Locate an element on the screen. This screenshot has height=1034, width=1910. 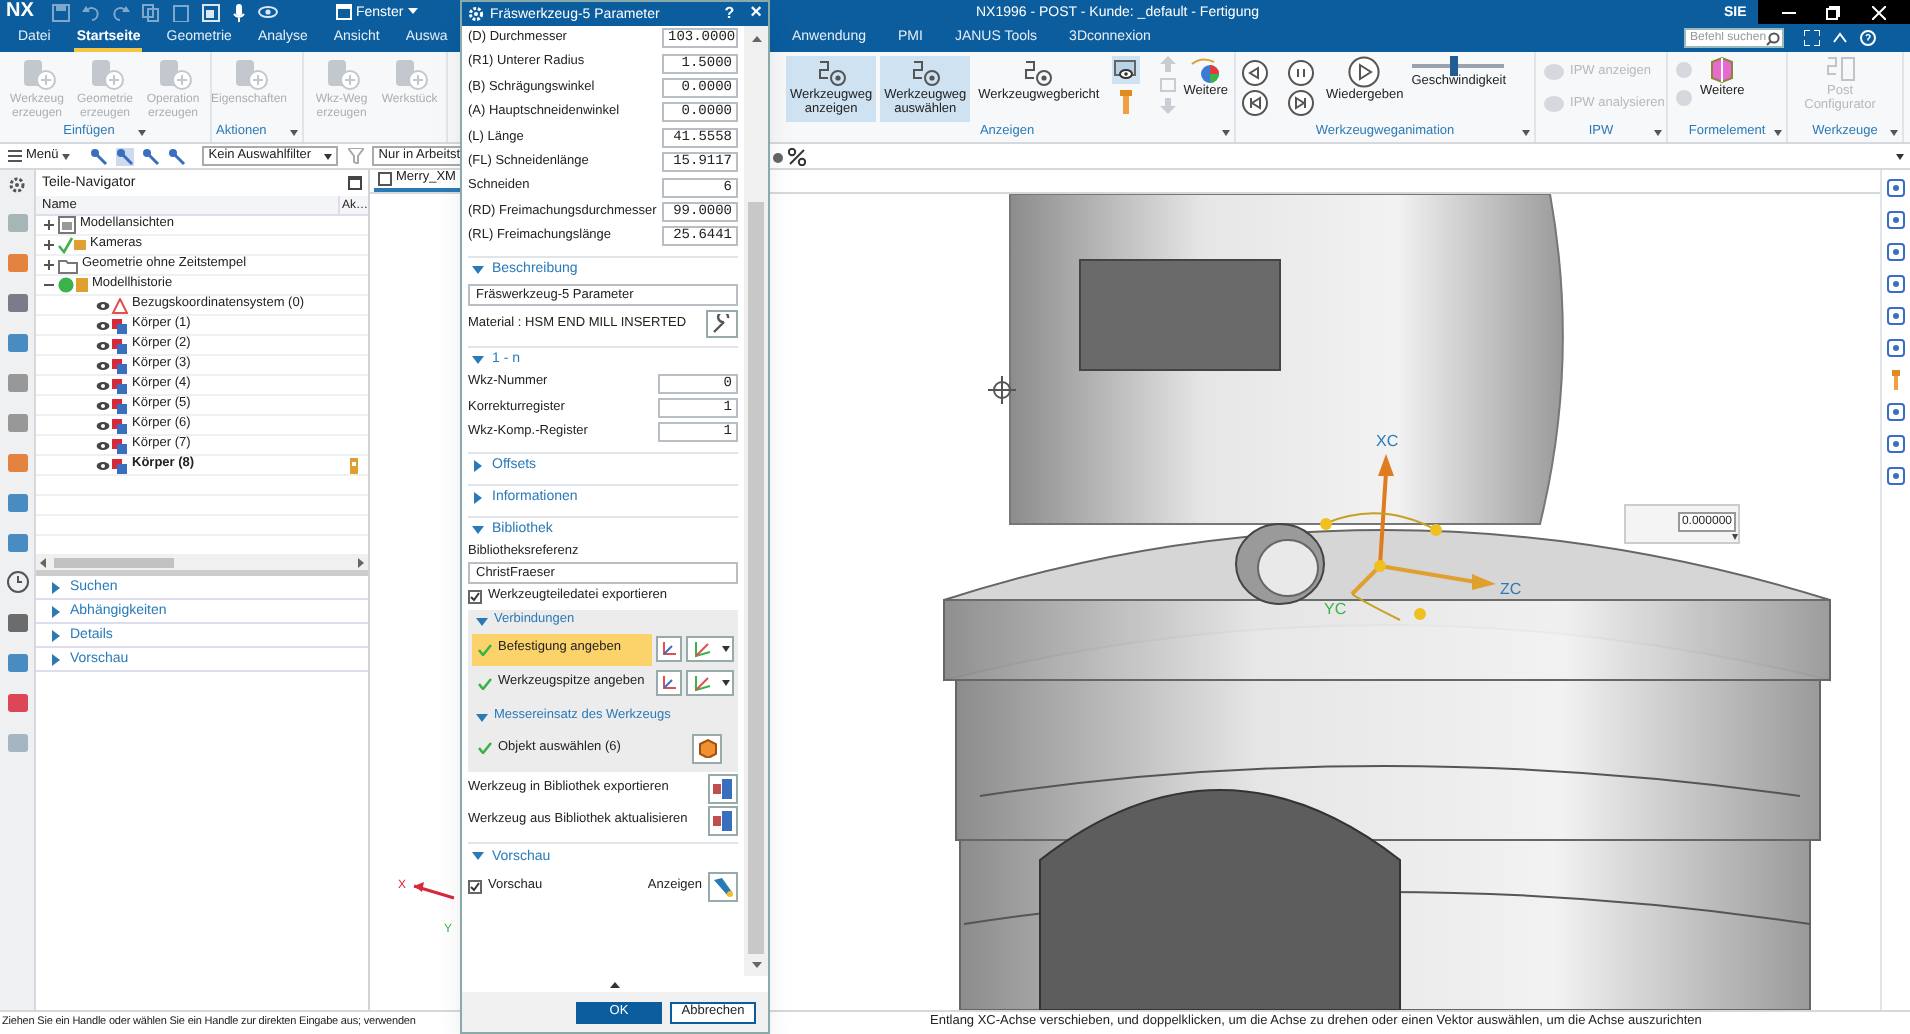
save-icon is located at coordinates (61, 12).